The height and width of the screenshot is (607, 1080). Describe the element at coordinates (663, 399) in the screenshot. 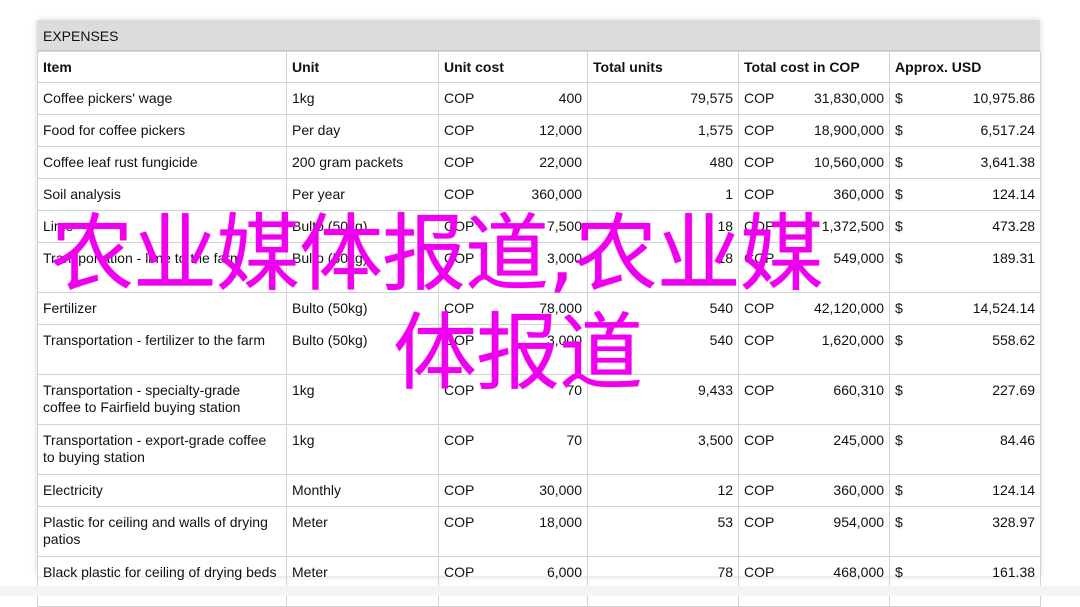

I see `cell-total-units: 9,433` at that location.